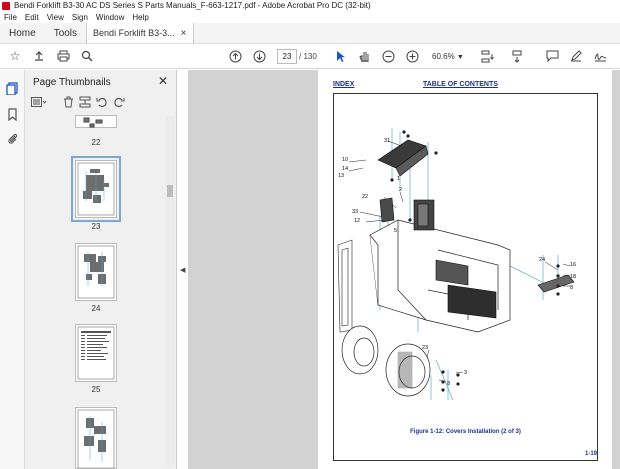 This screenshot has height=469, width=620. I want to click on attachment-icon, so click(12, 138).